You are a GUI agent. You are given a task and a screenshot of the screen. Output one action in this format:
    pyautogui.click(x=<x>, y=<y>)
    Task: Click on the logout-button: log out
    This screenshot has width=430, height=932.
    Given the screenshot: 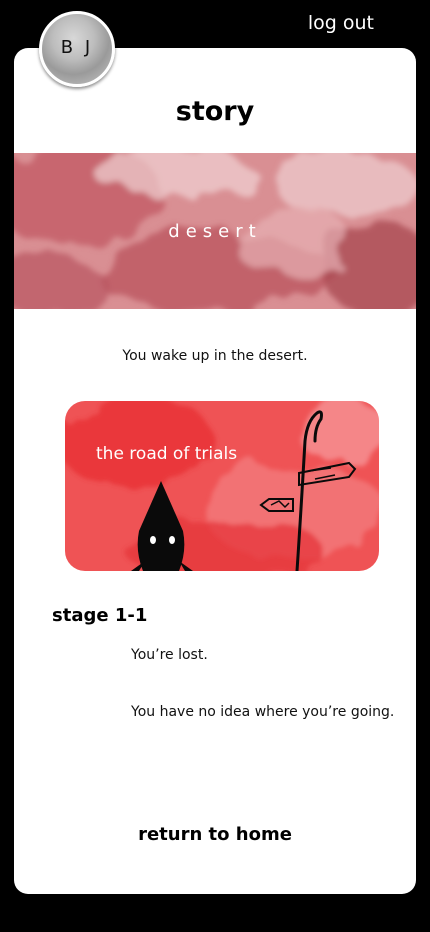 What is the action you would take?
    pyautogui.click(x=341, y=23)
    